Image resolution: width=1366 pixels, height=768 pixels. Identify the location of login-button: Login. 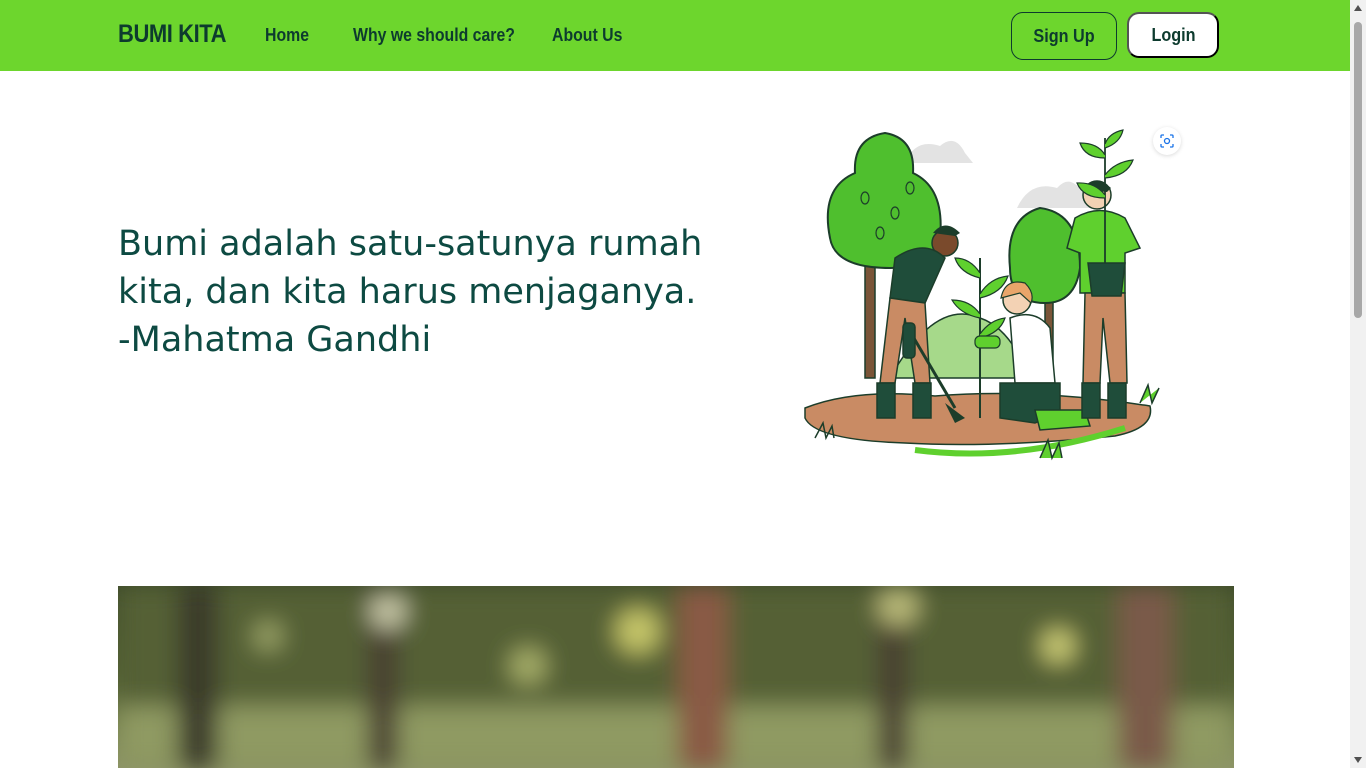
(1173, 35).